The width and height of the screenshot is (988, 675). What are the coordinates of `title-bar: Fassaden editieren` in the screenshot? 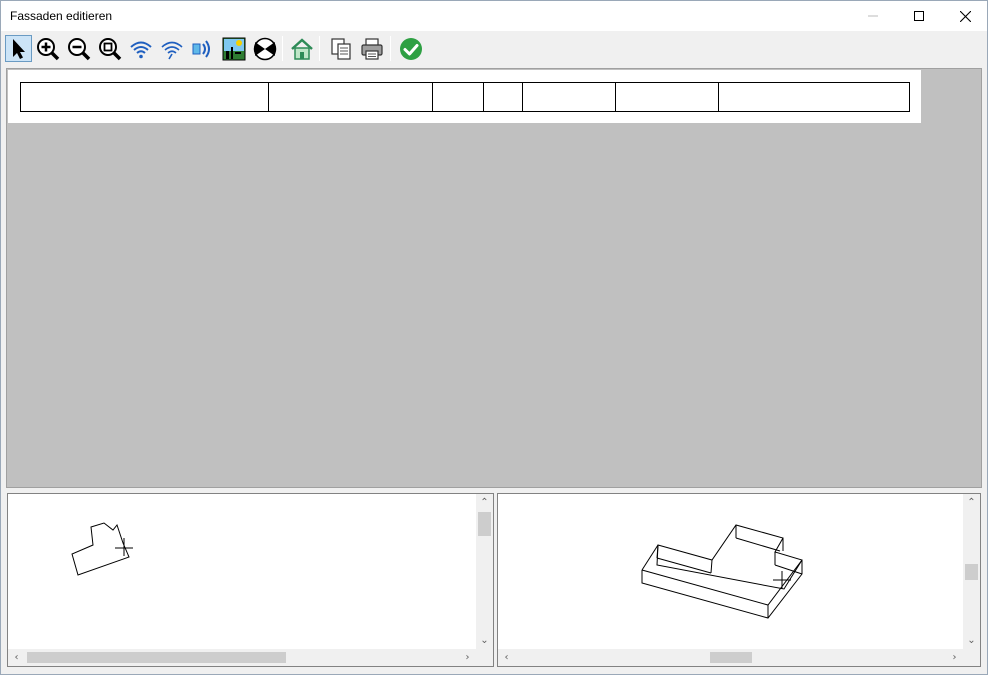 It's located at (494, 16).